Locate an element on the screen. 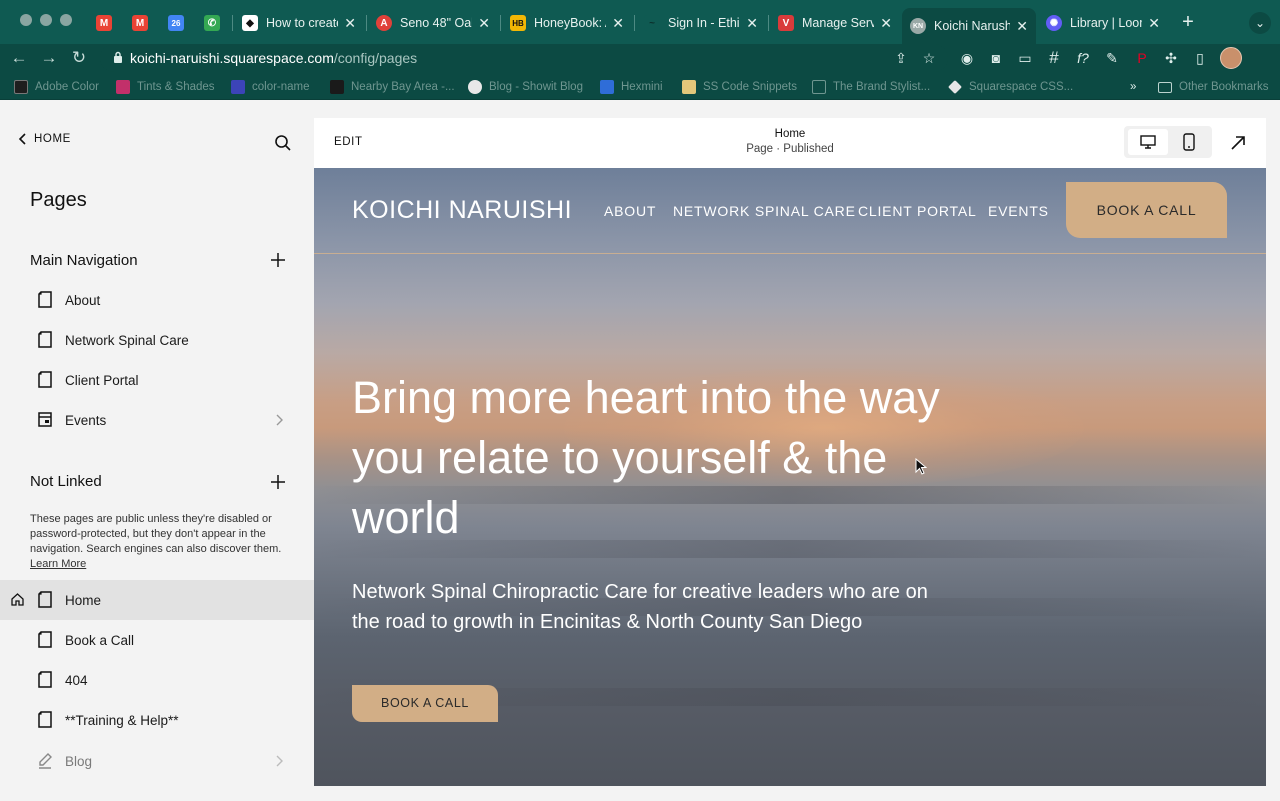  bookmark-tints-shades: Tints & Shades is located at coordinates (165, 87).